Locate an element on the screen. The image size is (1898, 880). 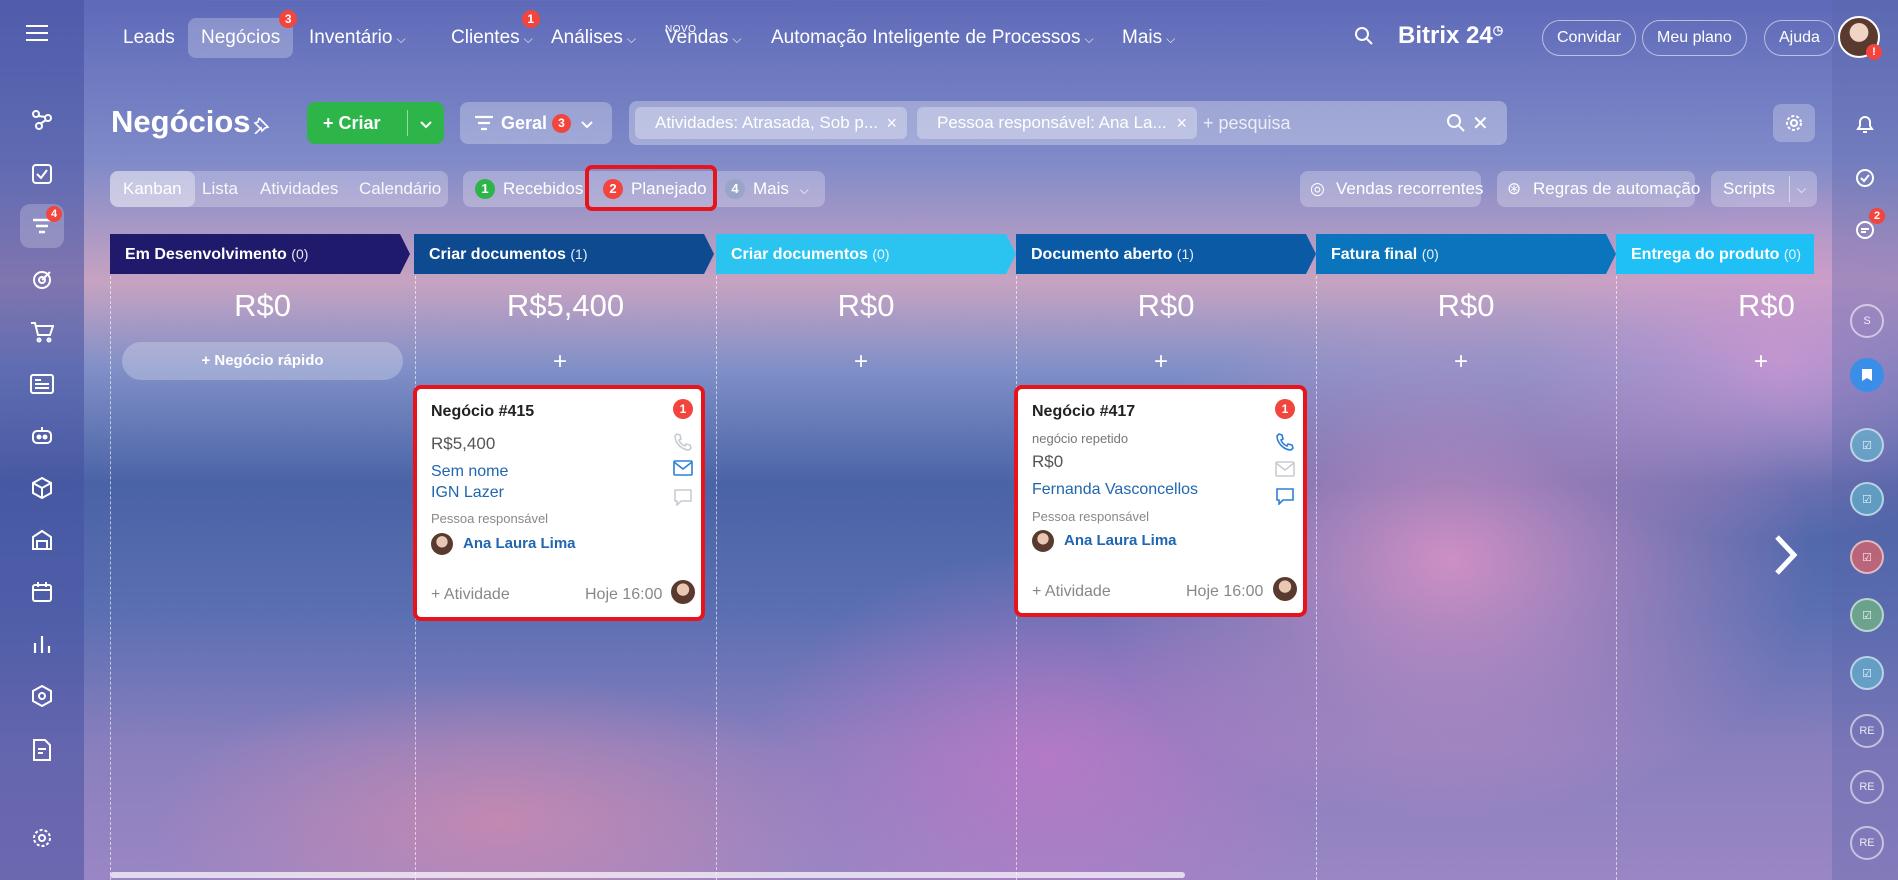
help-label: Ajuda is located at coordinates (1799, 37).